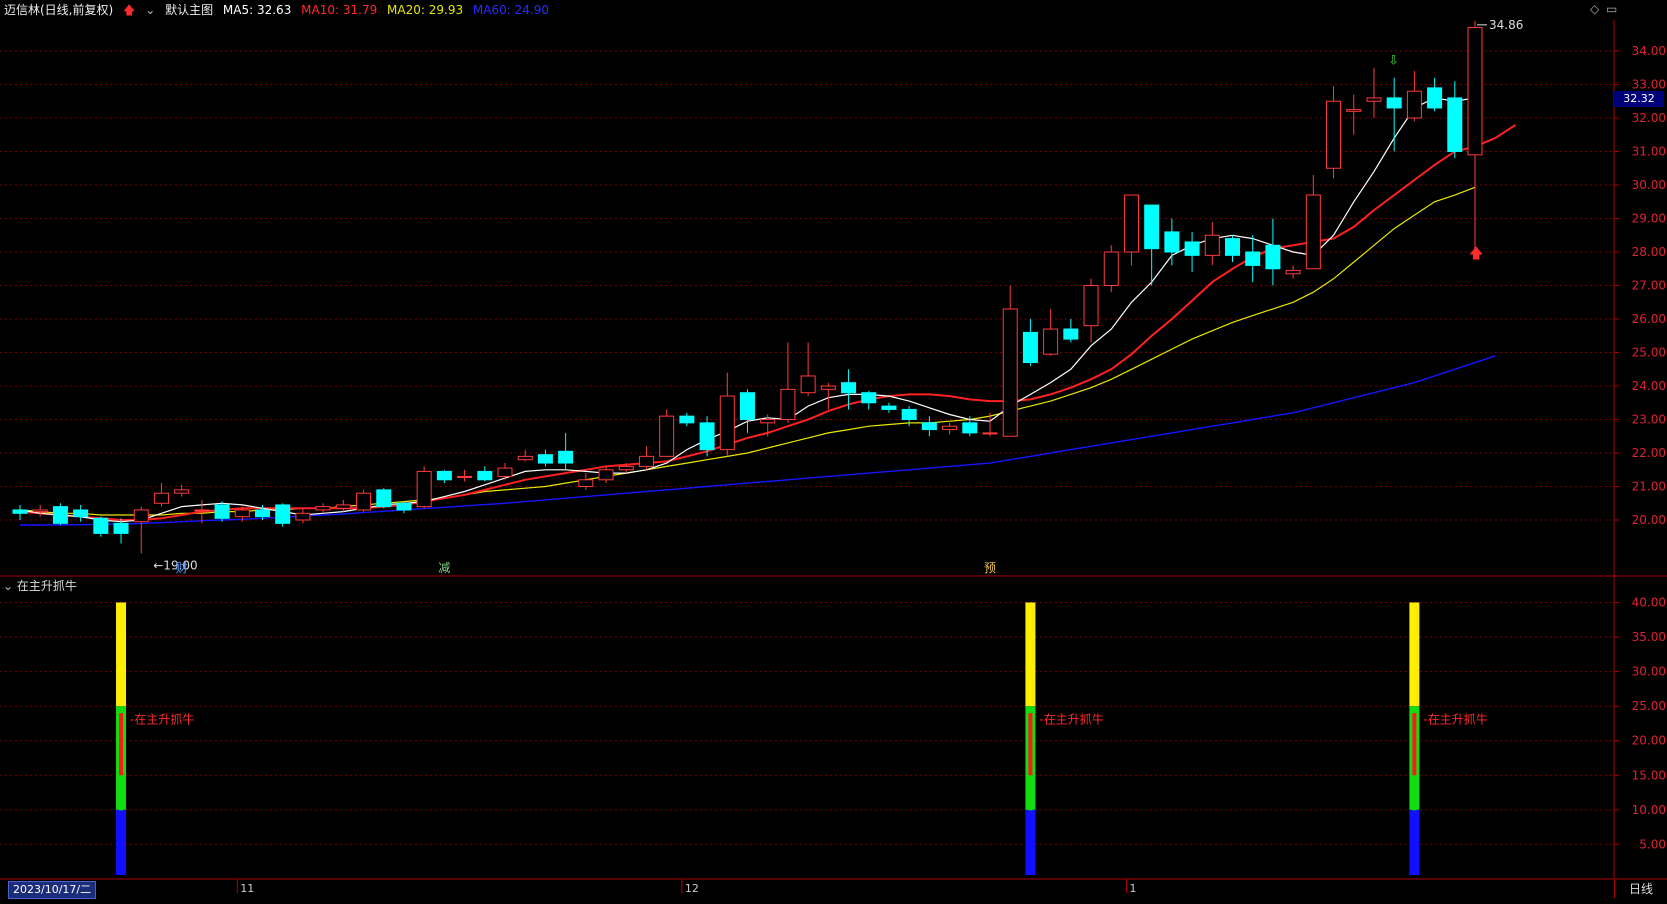  I want to click on price-tick-label: 30.00, so click(1649, 185).